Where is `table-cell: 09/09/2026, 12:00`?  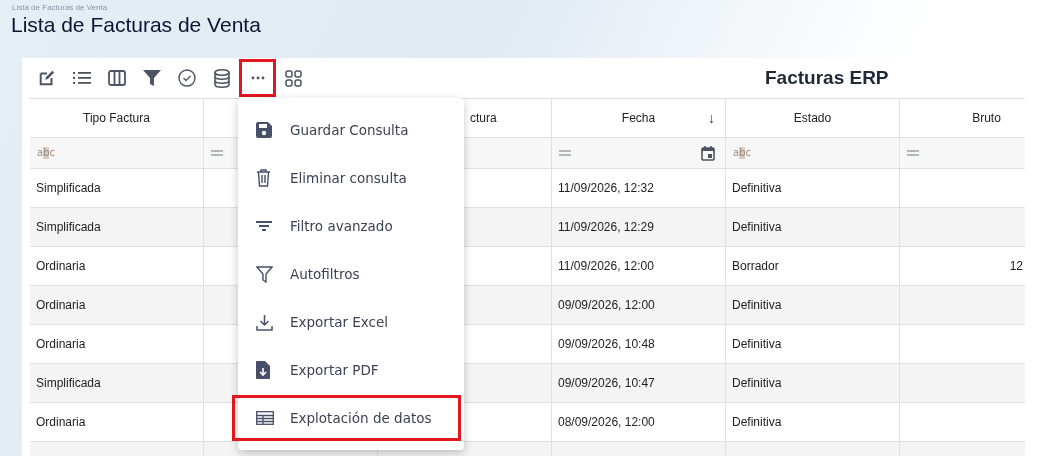
table-cell: 09/09/2026, 12:00 is located at coordinates (639, 305).